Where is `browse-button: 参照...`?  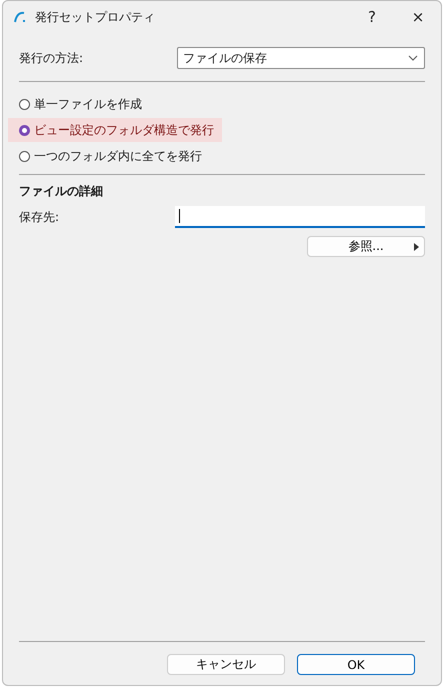 browse-button: 参照... is located at coordinates (366, 246).